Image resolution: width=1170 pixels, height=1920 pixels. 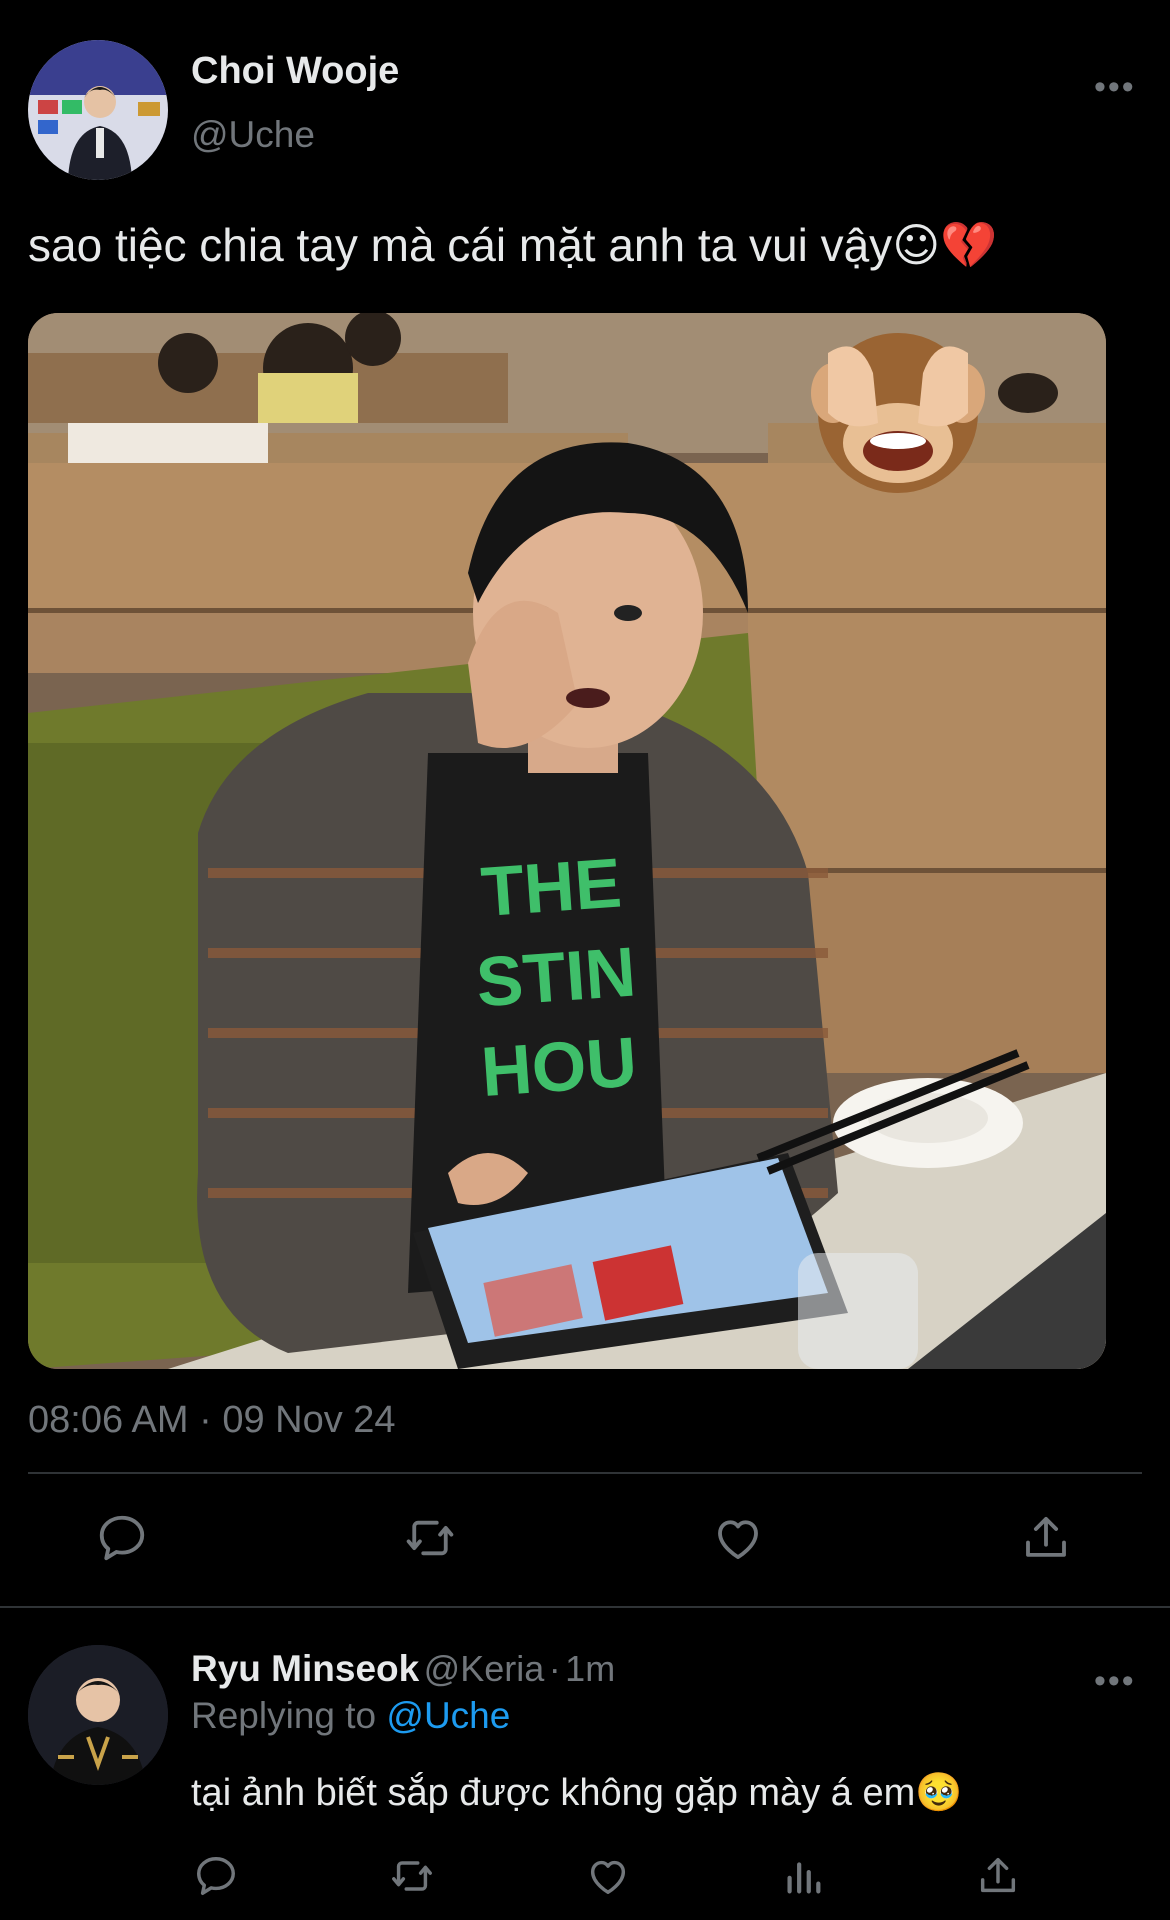 What do you see at coordinates (556, 977) in the screenshot?
I see `svg-text: STIN` at bounding box center [556, 977].